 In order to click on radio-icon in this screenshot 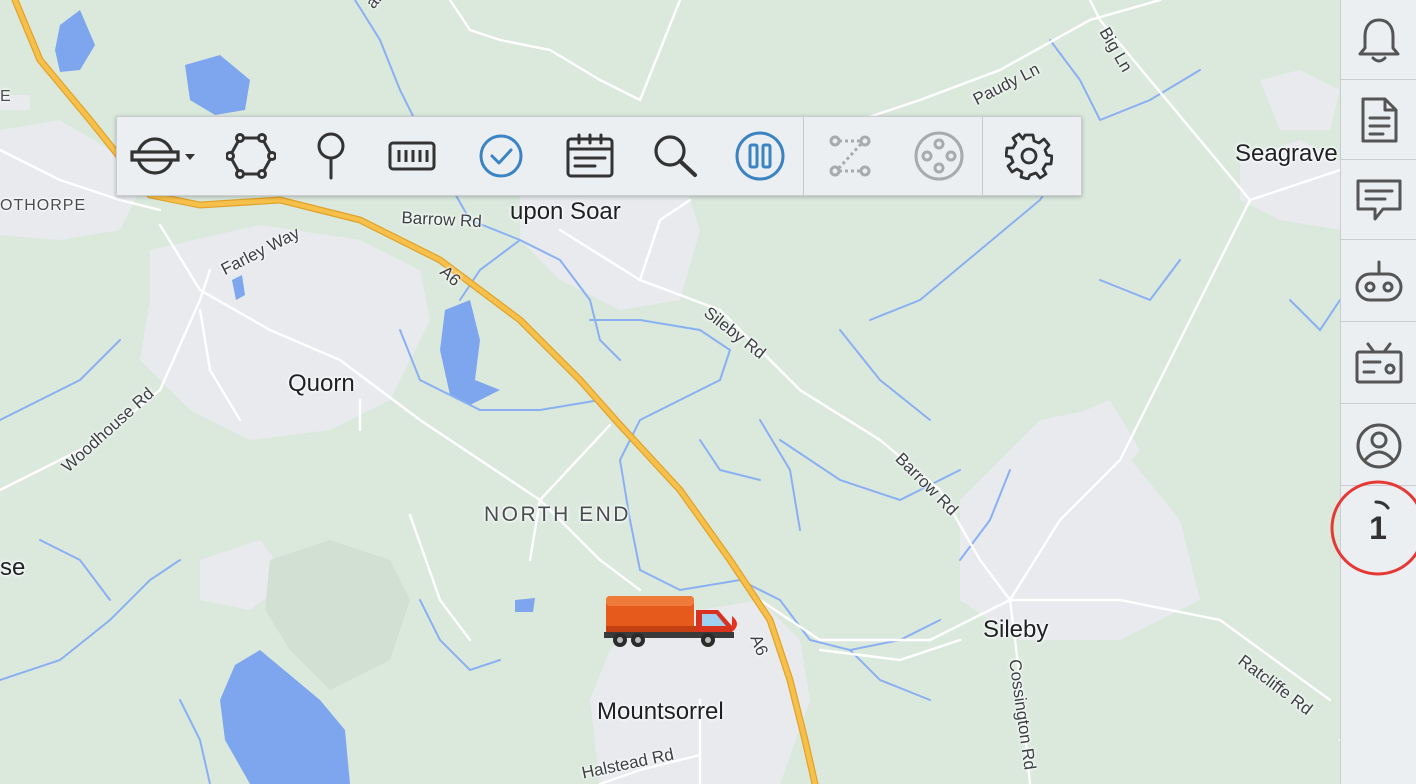, I will do `click(1379, 362)`.